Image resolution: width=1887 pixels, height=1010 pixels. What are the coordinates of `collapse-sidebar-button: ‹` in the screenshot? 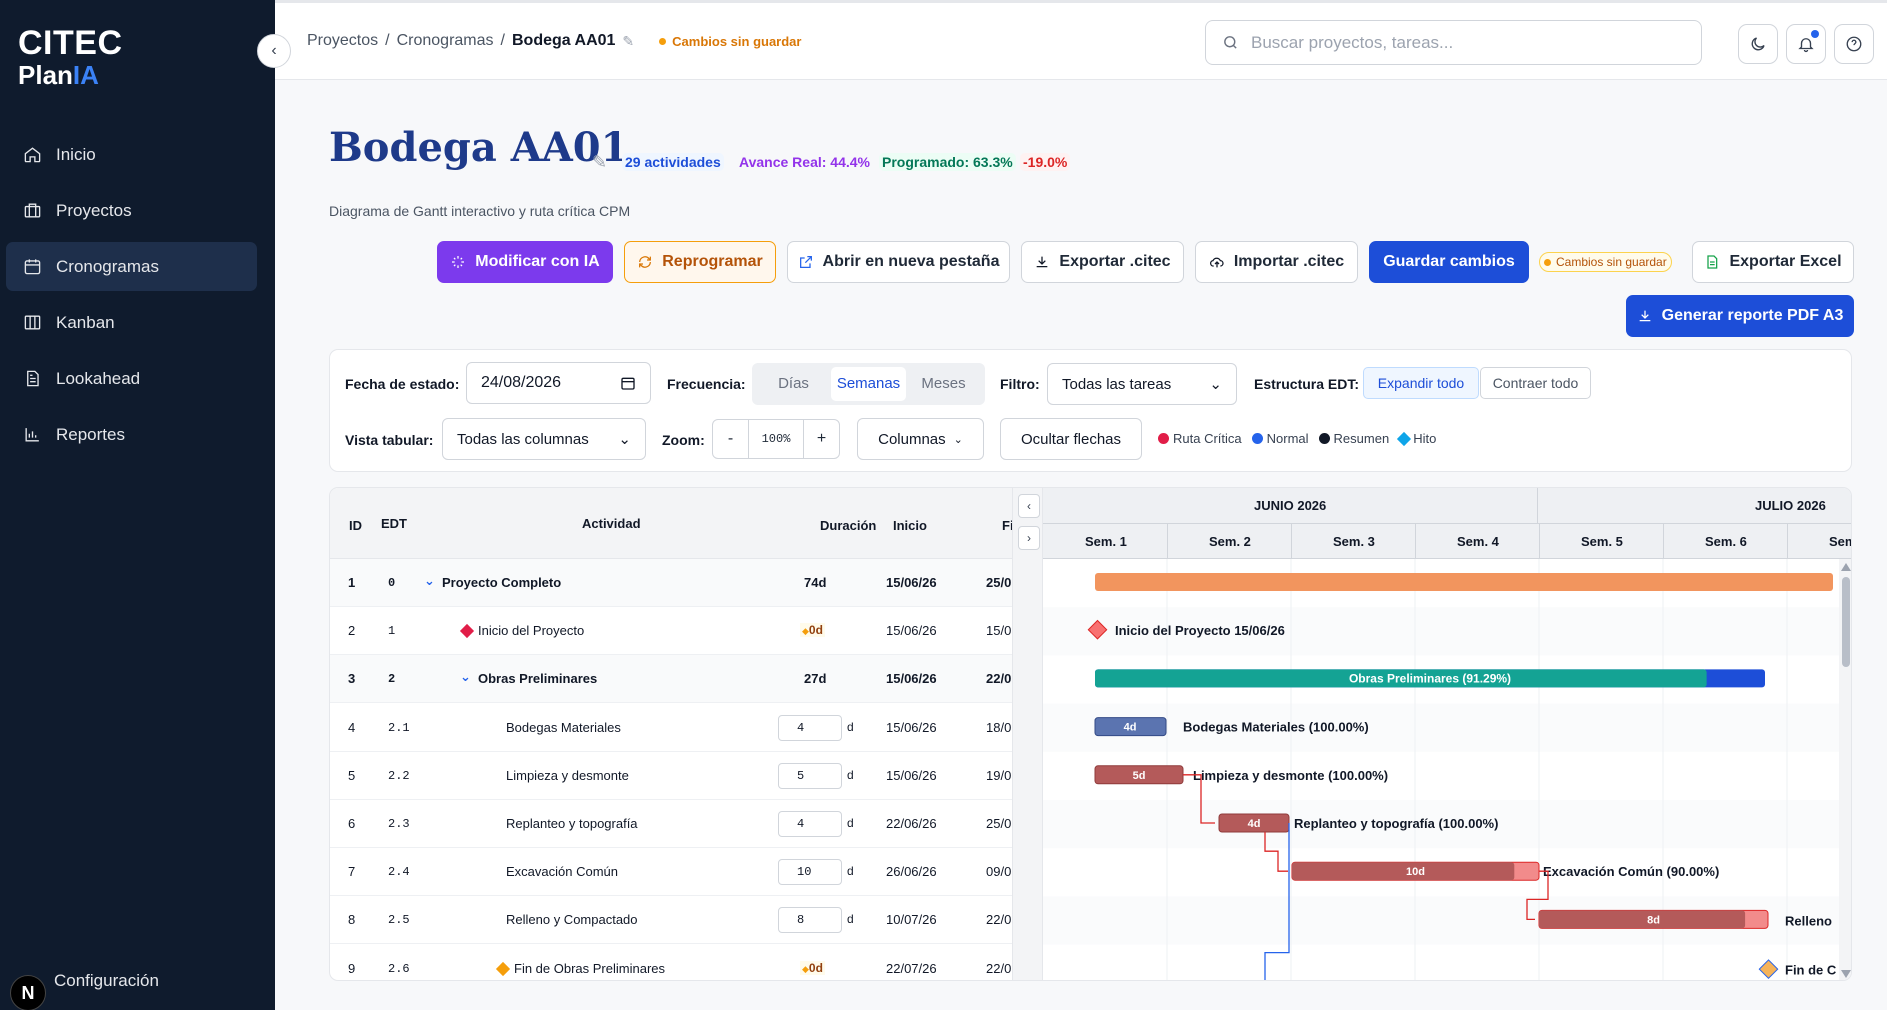 It's located at (274, 51).